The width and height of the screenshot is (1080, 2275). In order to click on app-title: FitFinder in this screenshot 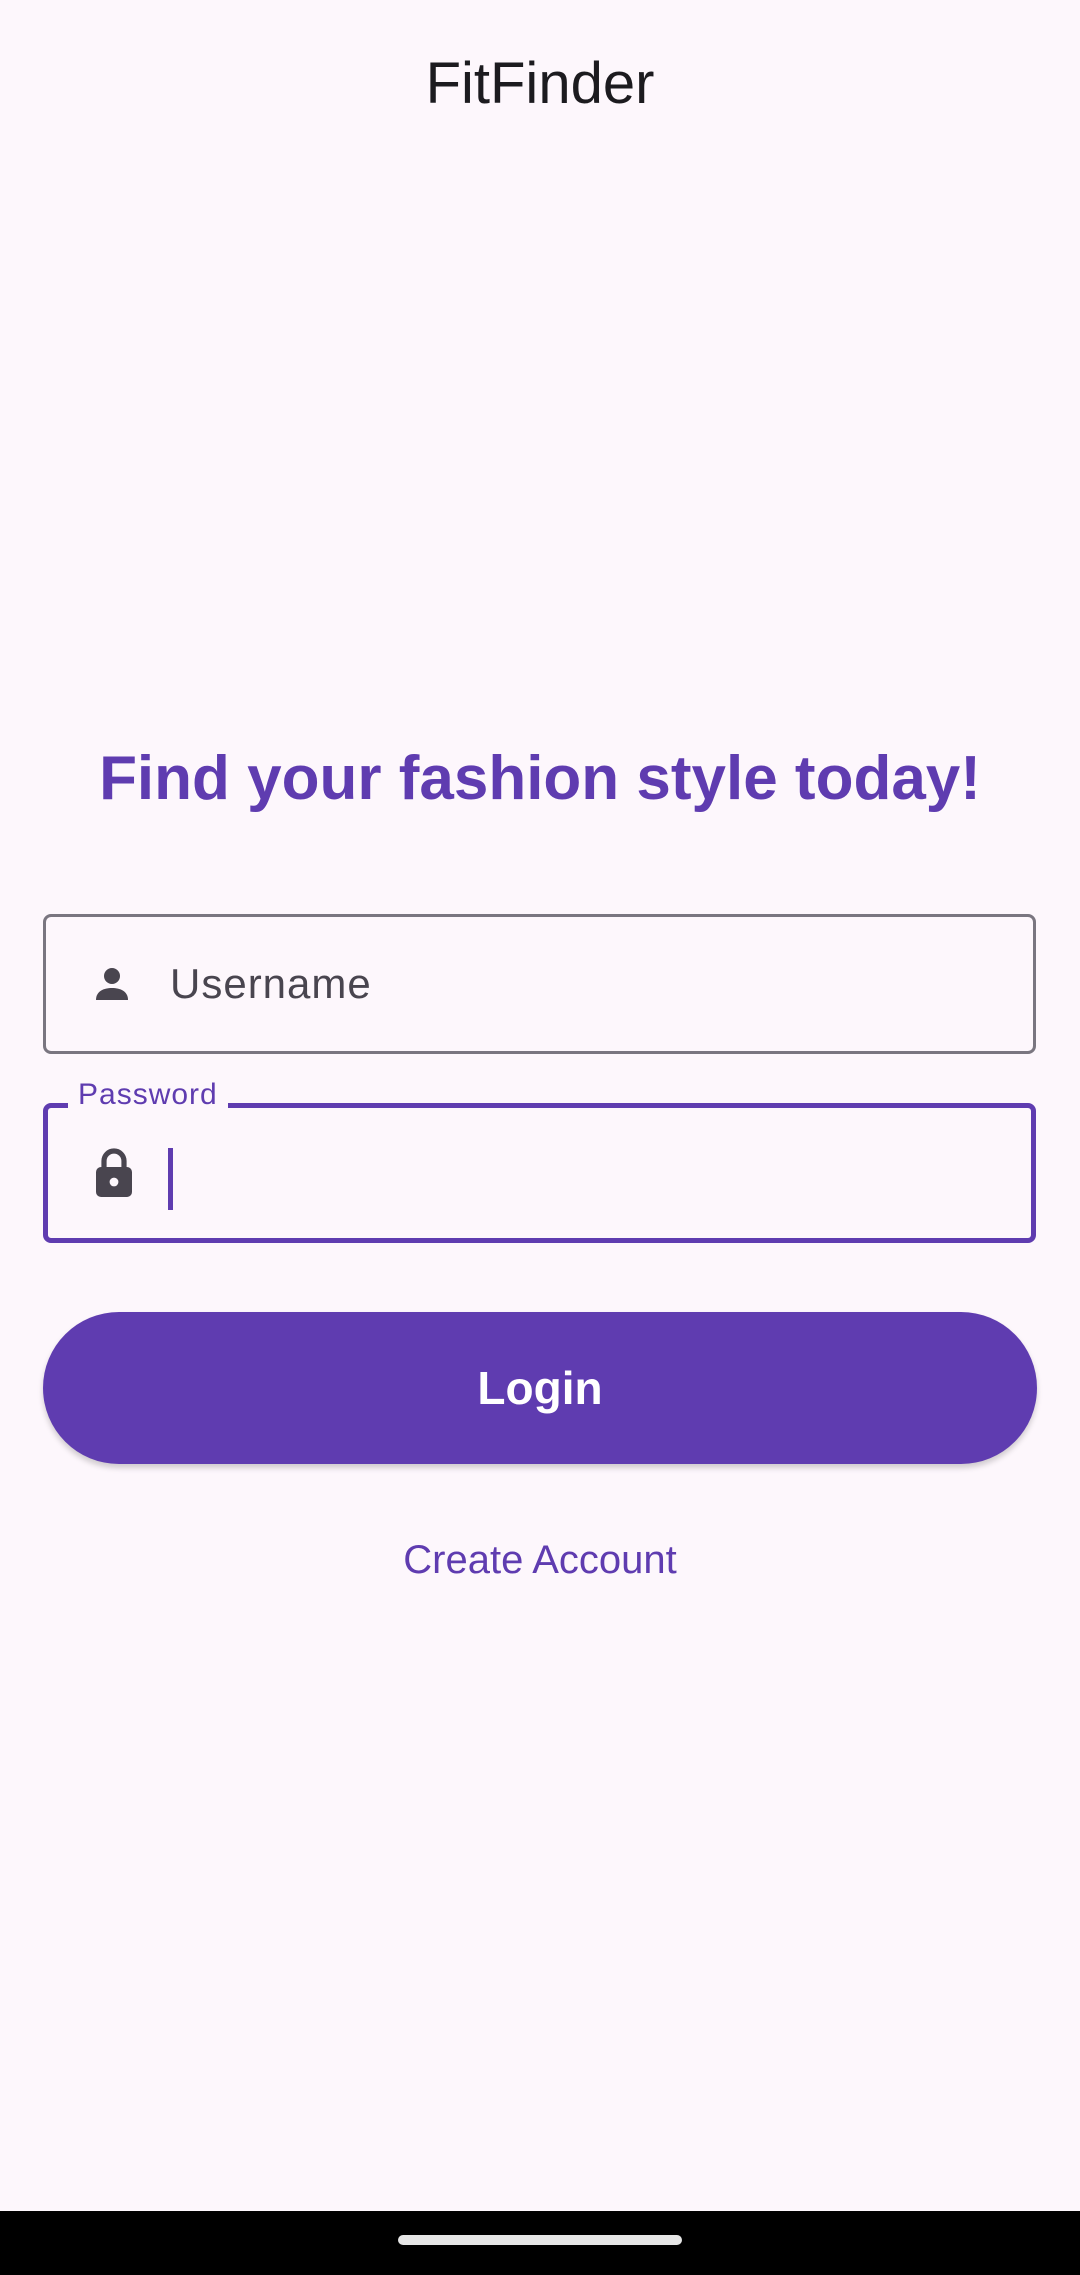, I will do `click(540, 83)`.